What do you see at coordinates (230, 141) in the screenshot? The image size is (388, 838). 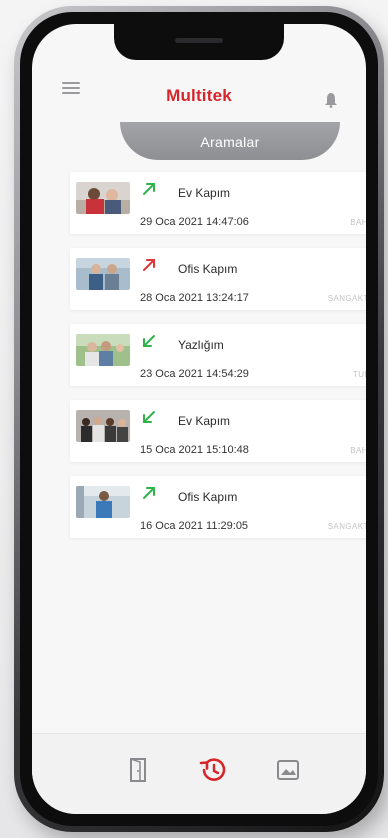 I see `page-title: Aramalar` at bounding box center [230, 141].